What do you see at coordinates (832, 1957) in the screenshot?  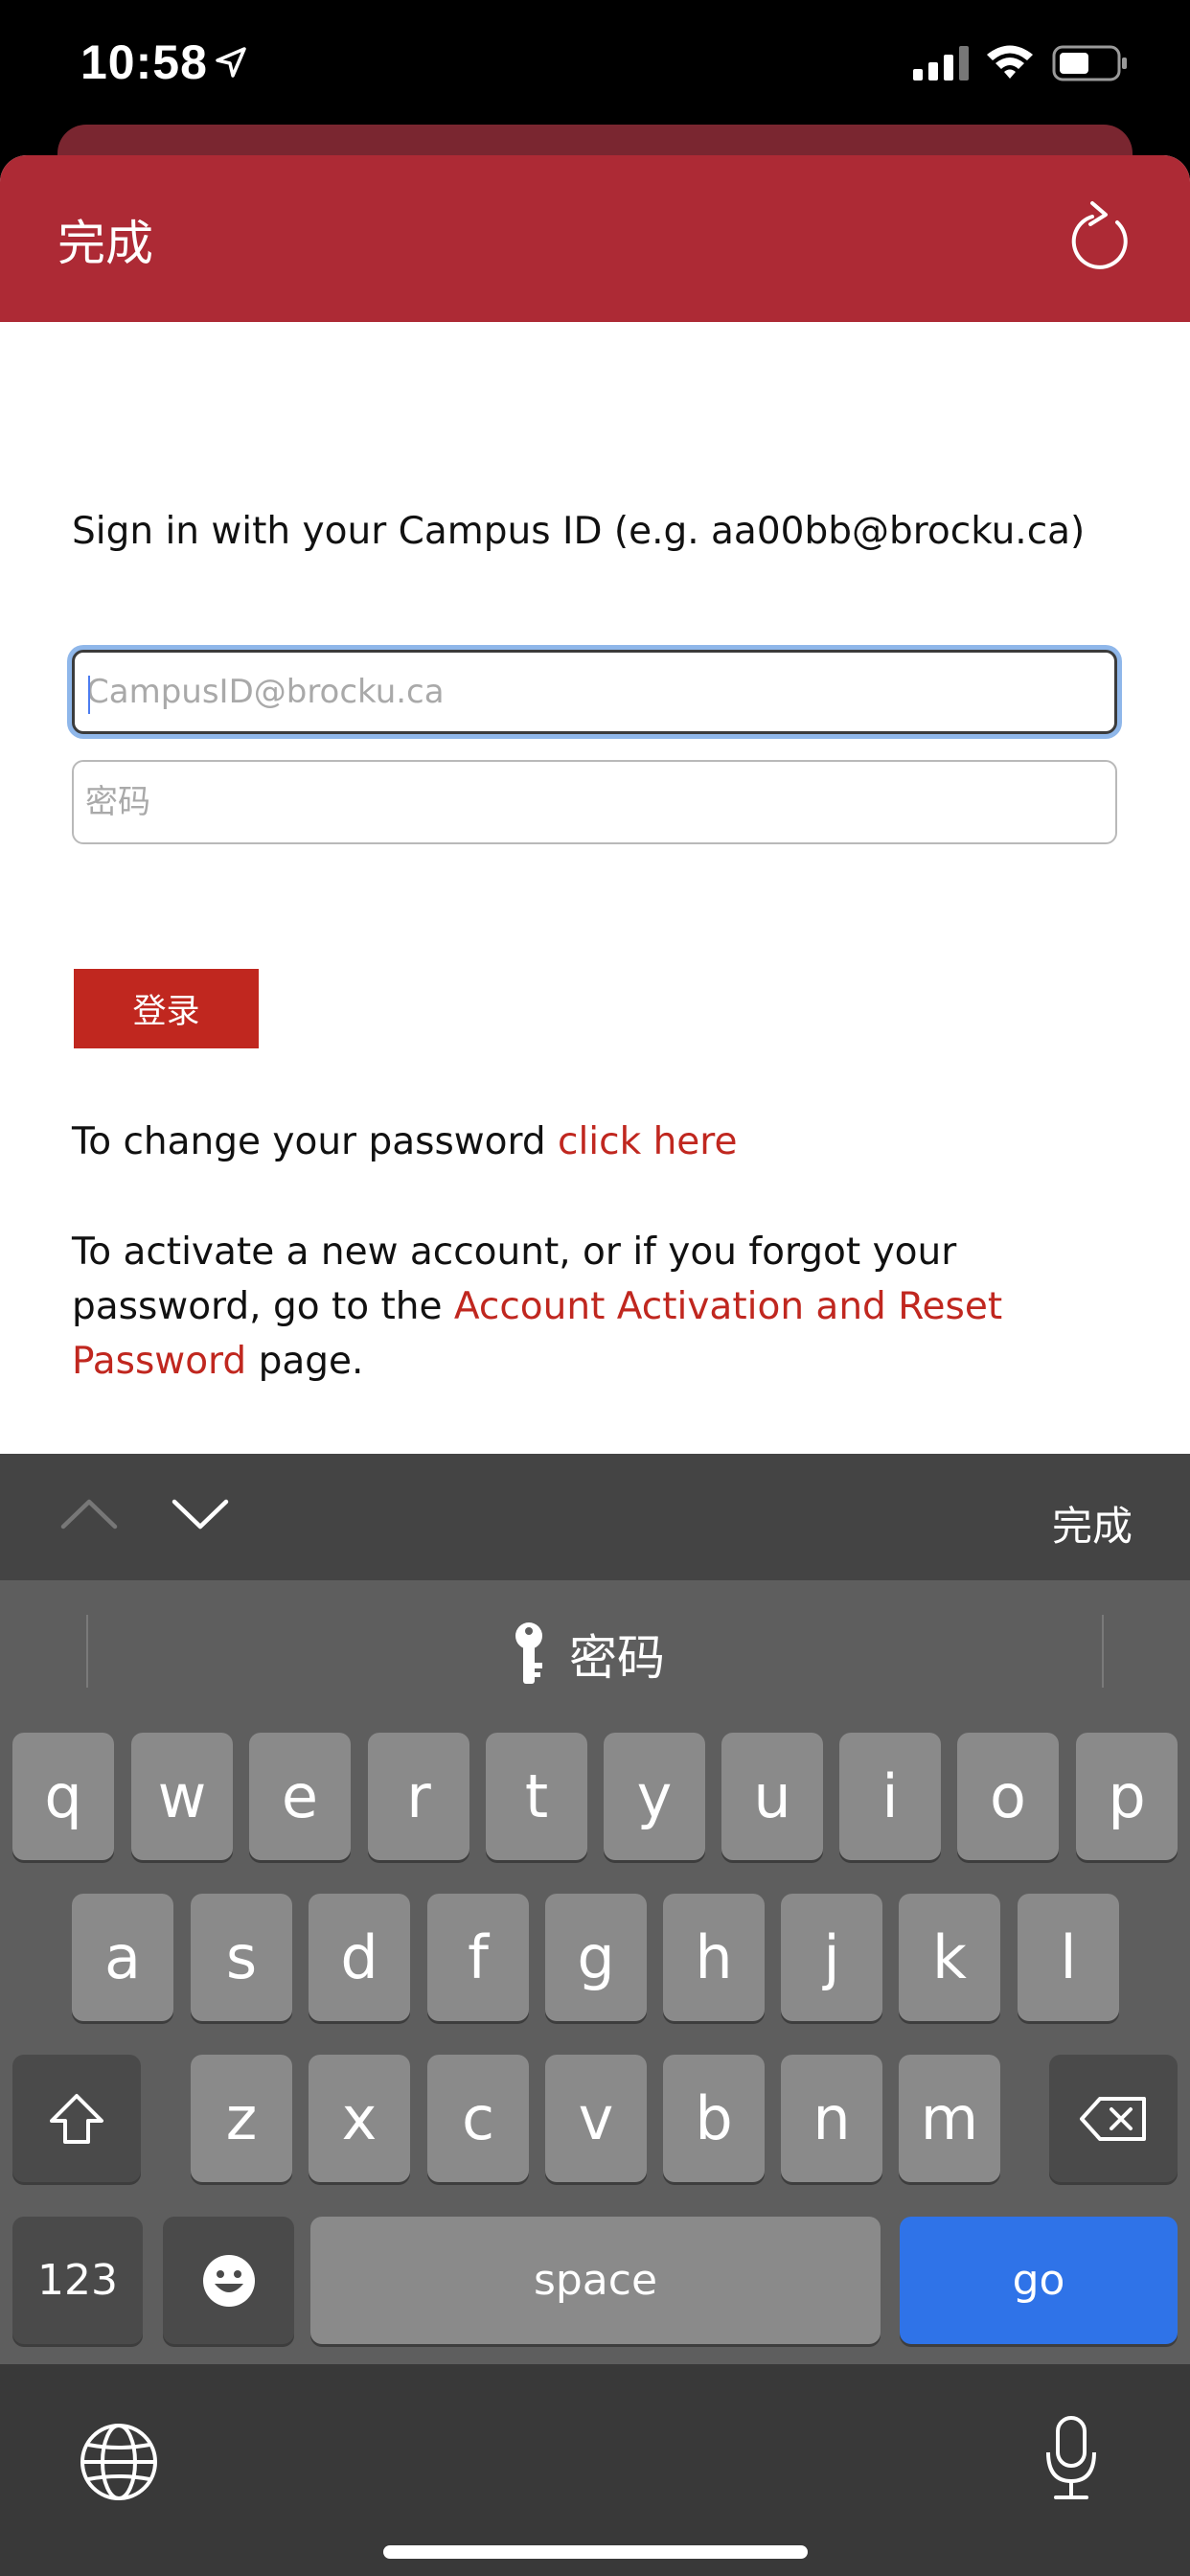 I see `key-j: j` at bounding box center [832, 1957].